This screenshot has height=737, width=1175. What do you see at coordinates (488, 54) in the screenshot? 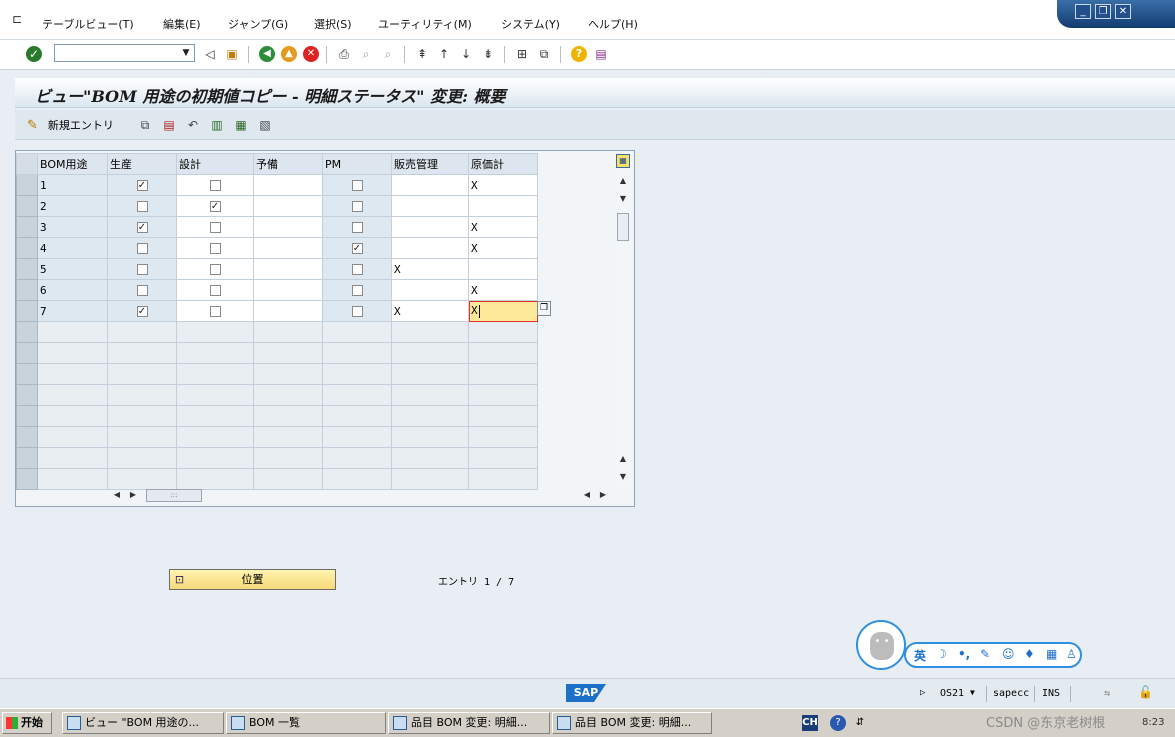
I see `last-page-icon: ⇟` at bounding box center [488, 54].